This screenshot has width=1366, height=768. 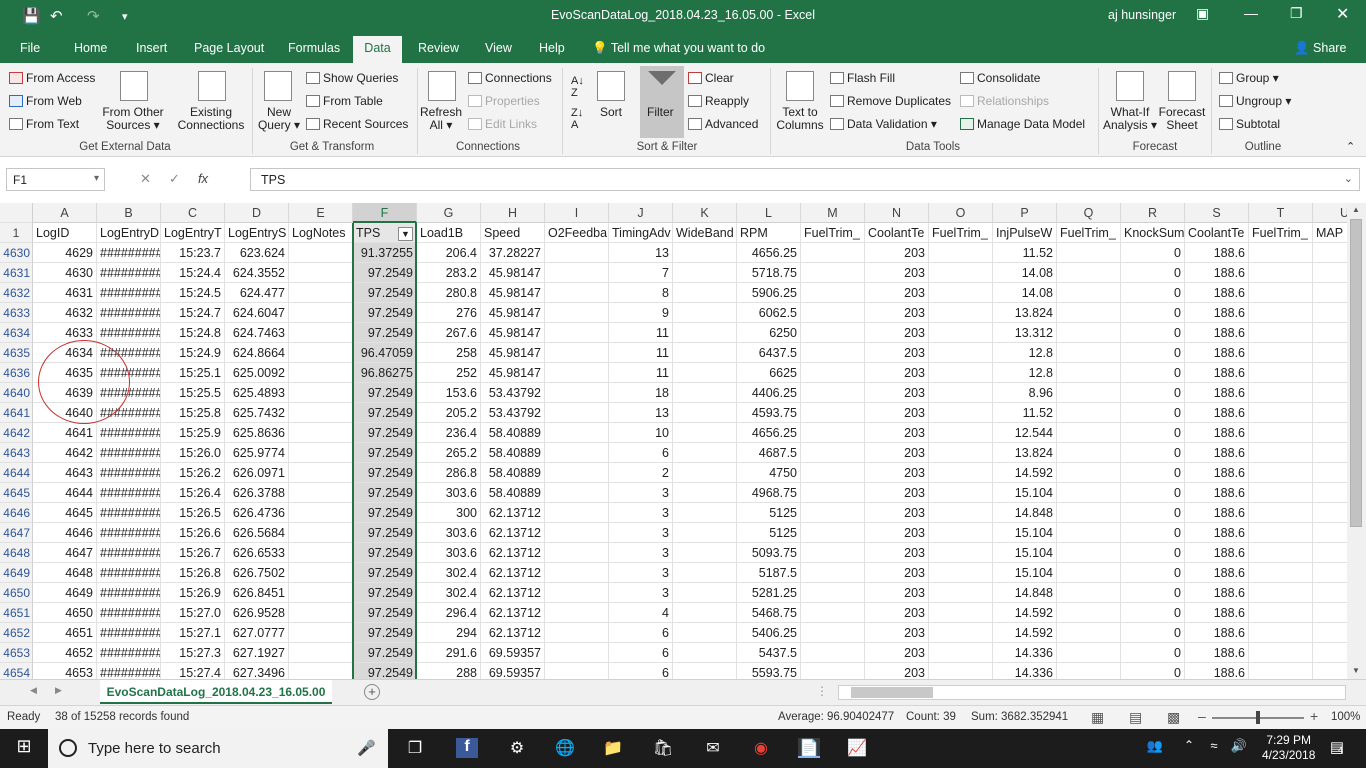 What do you see at coordinates (65, 213) in the screenshot?
I see `column-header-a: A` at bounding box center [65, 213].